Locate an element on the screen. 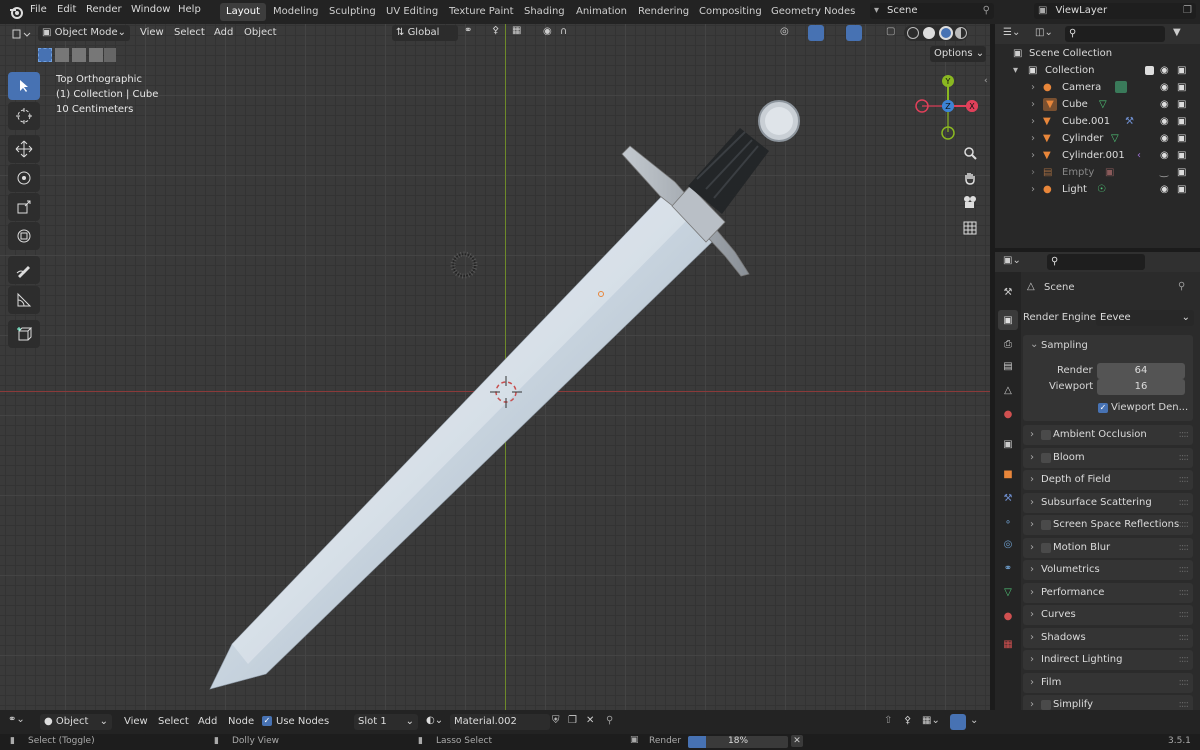  outliner-row-collection: ▾ ▣ Collection ◉ ▣ is located at coordinates (1097, 70).